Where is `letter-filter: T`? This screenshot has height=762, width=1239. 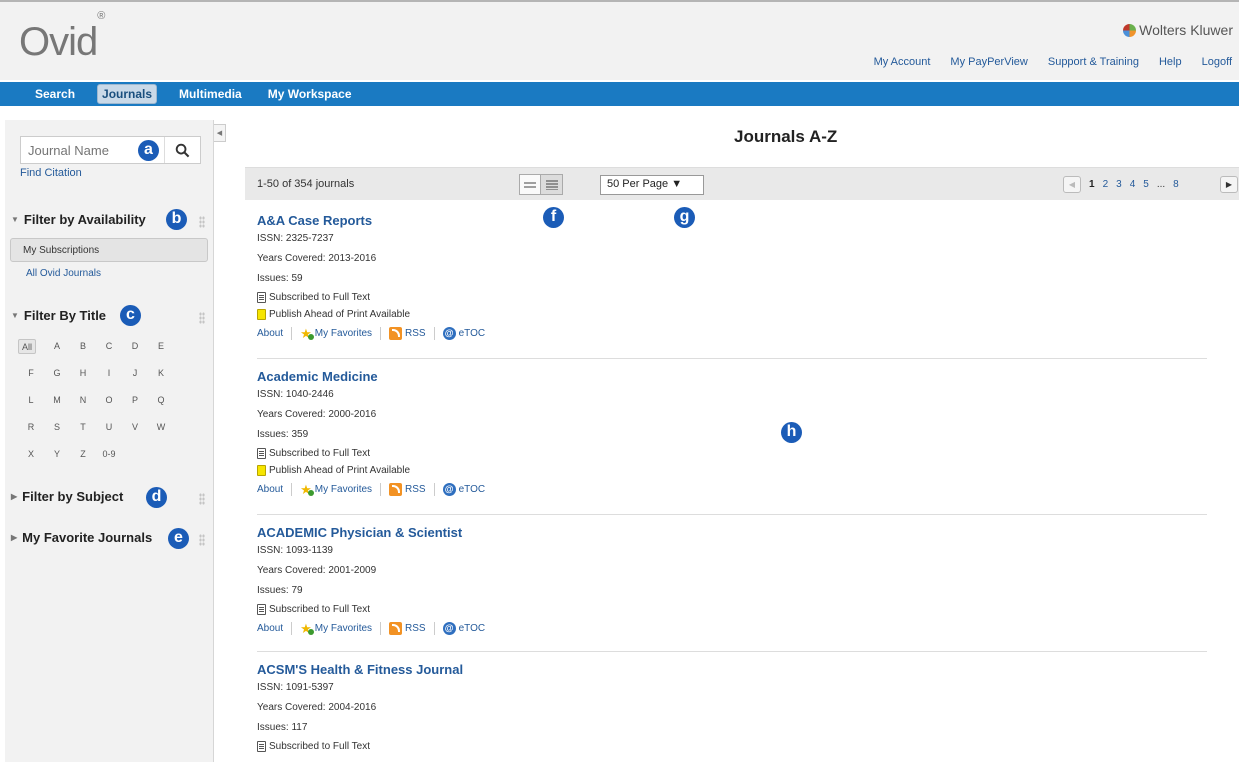
letter-filter: T is located at coordinates (83, 427).